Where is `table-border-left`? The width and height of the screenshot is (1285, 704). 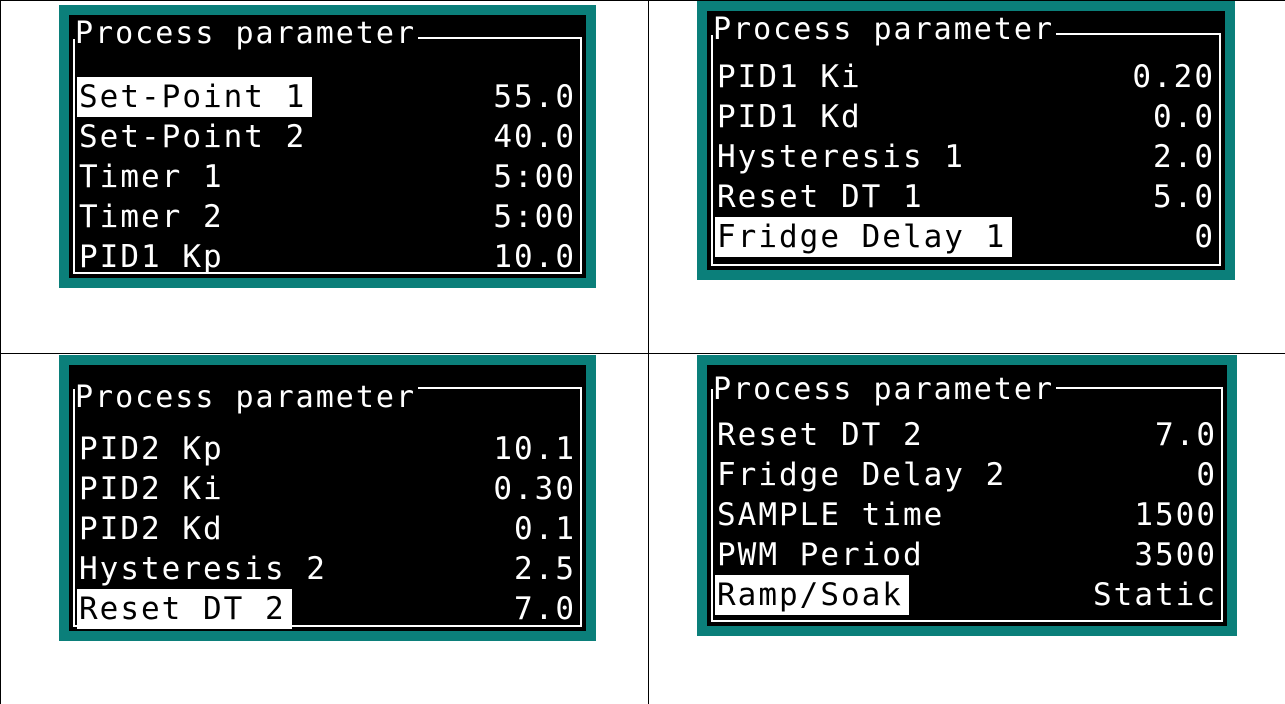 table-border-left is located at coordinates (0, 352).